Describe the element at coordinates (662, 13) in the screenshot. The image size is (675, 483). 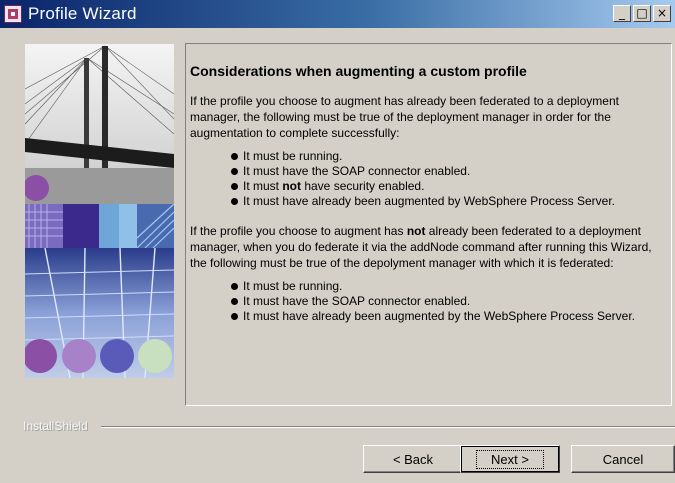
I see `close-button: ×` at that location.